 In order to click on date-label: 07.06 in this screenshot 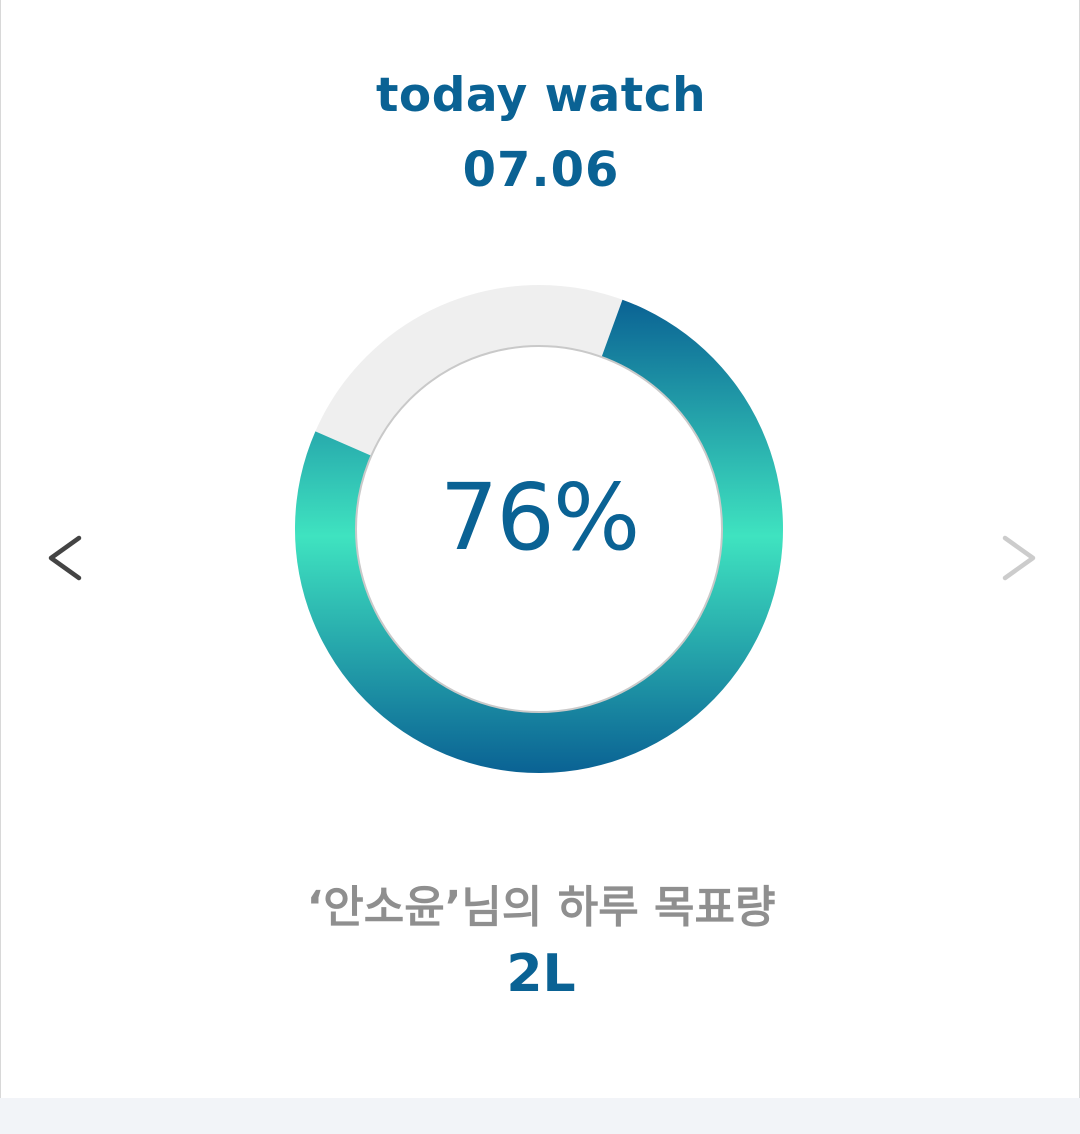, I will do `click(541, 170)`.